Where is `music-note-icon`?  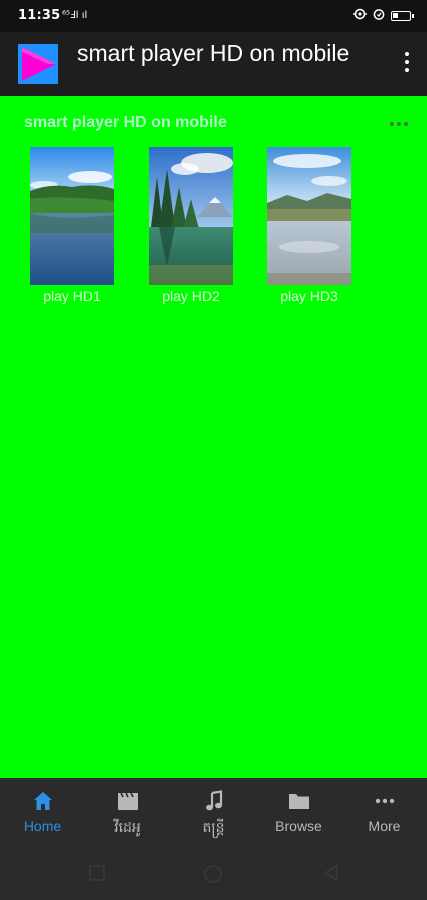
music-note-icon is located at coordinates (214, 800).